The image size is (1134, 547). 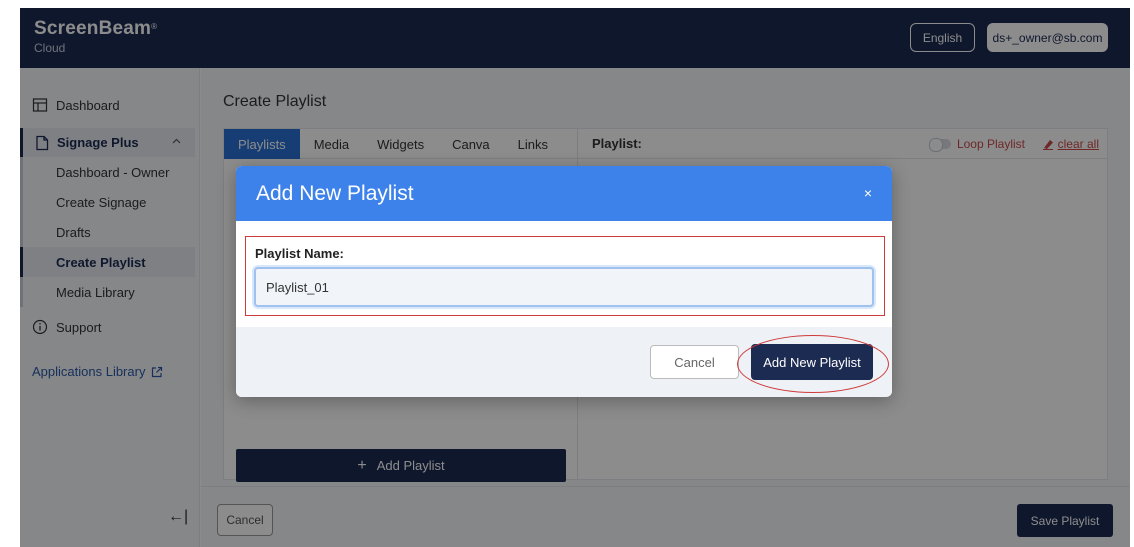 What do you see at coordinates (564, 287) in the screenshot?
I see `playlist-name-input: Playlist_01` at bounding box center [564, 287].